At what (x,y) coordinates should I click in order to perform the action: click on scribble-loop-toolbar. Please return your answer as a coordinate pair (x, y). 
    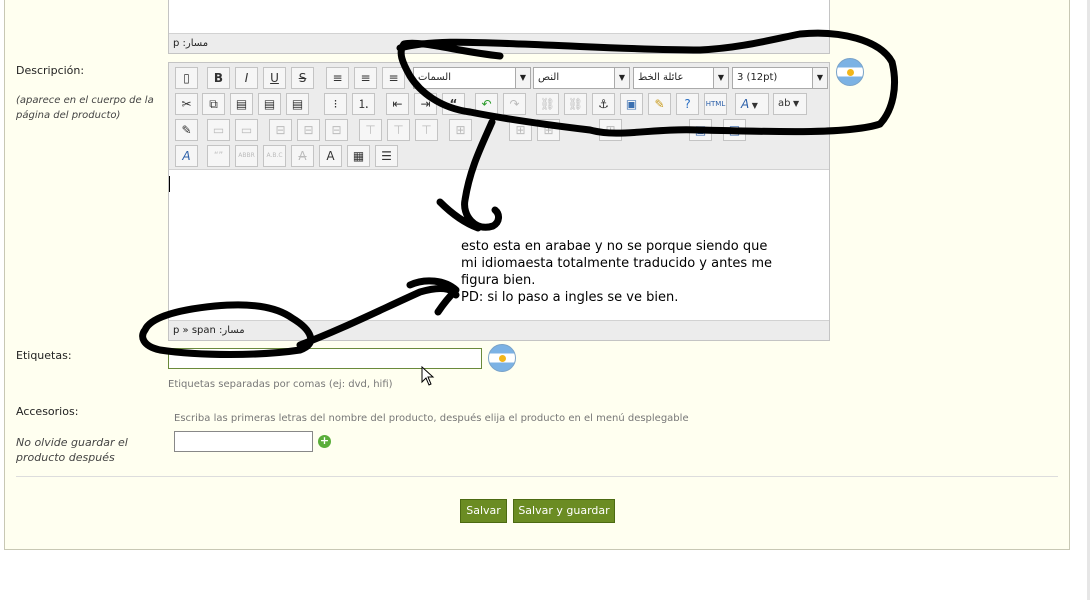
    Looking at the image, I should click on (647, 83).